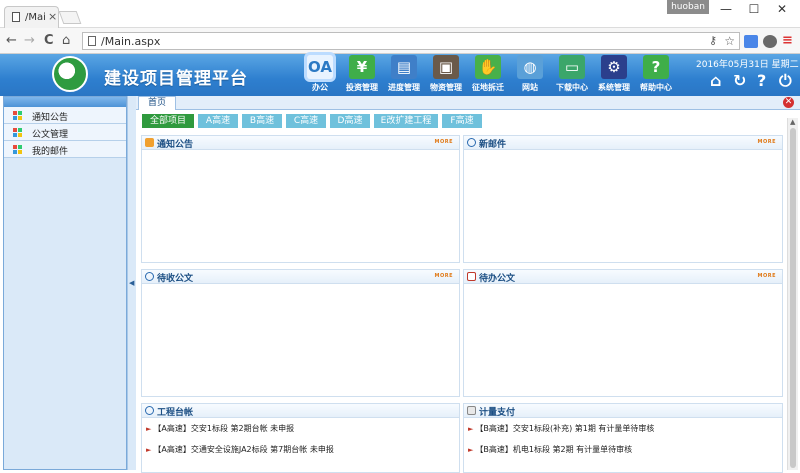 The image size is (800, 473). Describe the element at coordinates (688, 7) in the screenshot. I see `profile-badge: huoban` at that location.